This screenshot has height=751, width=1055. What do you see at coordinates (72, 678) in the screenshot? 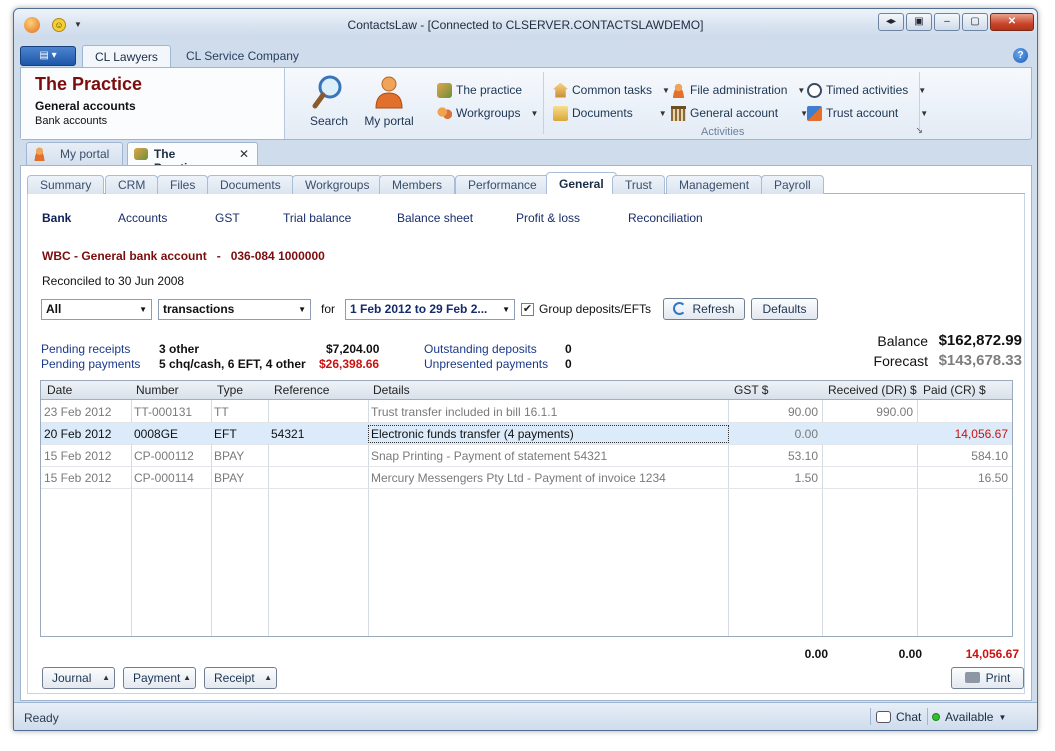
I see `journal-label: Journal` at bounding box center [72, 678].